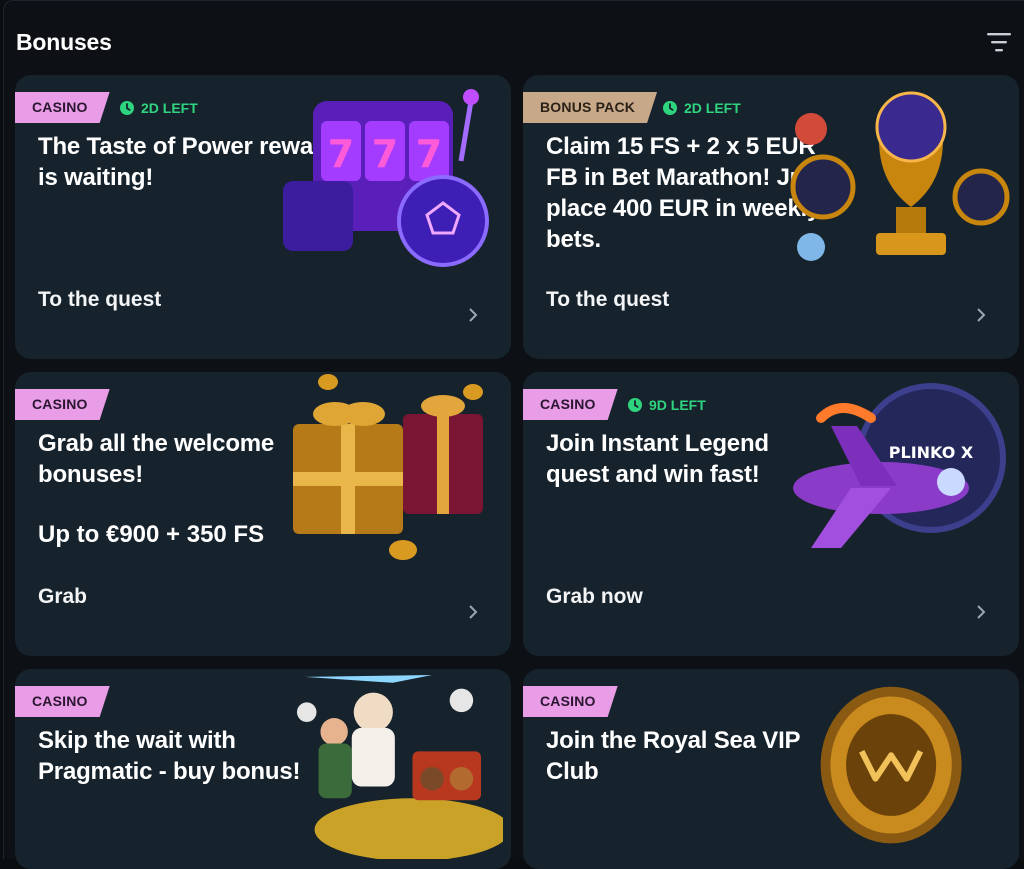 The height and width of the screenshot is (869, 1024). I want to click on grab-now-link: Grab now, so click(594, 597).